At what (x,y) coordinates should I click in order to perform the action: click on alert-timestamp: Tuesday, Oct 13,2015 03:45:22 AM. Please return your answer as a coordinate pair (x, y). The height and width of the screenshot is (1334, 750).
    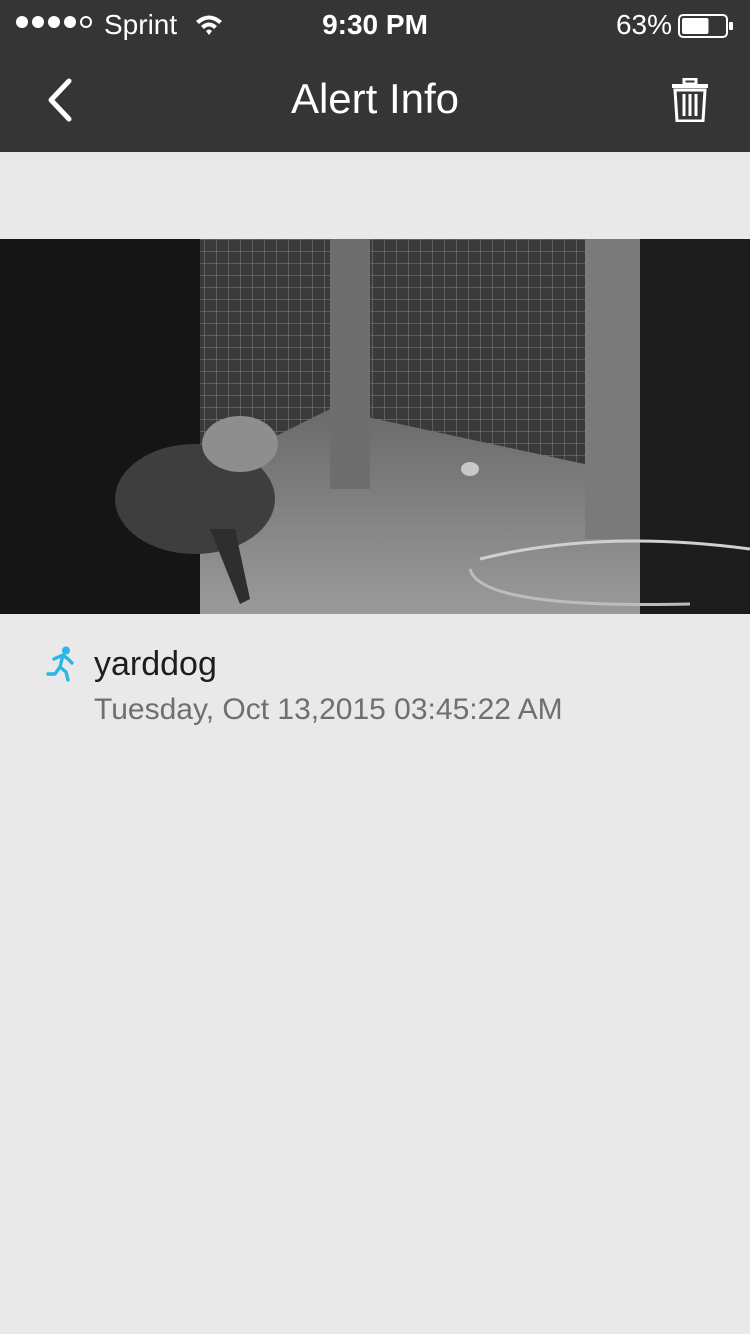
    Looking at the image, I should click on (328, 709).